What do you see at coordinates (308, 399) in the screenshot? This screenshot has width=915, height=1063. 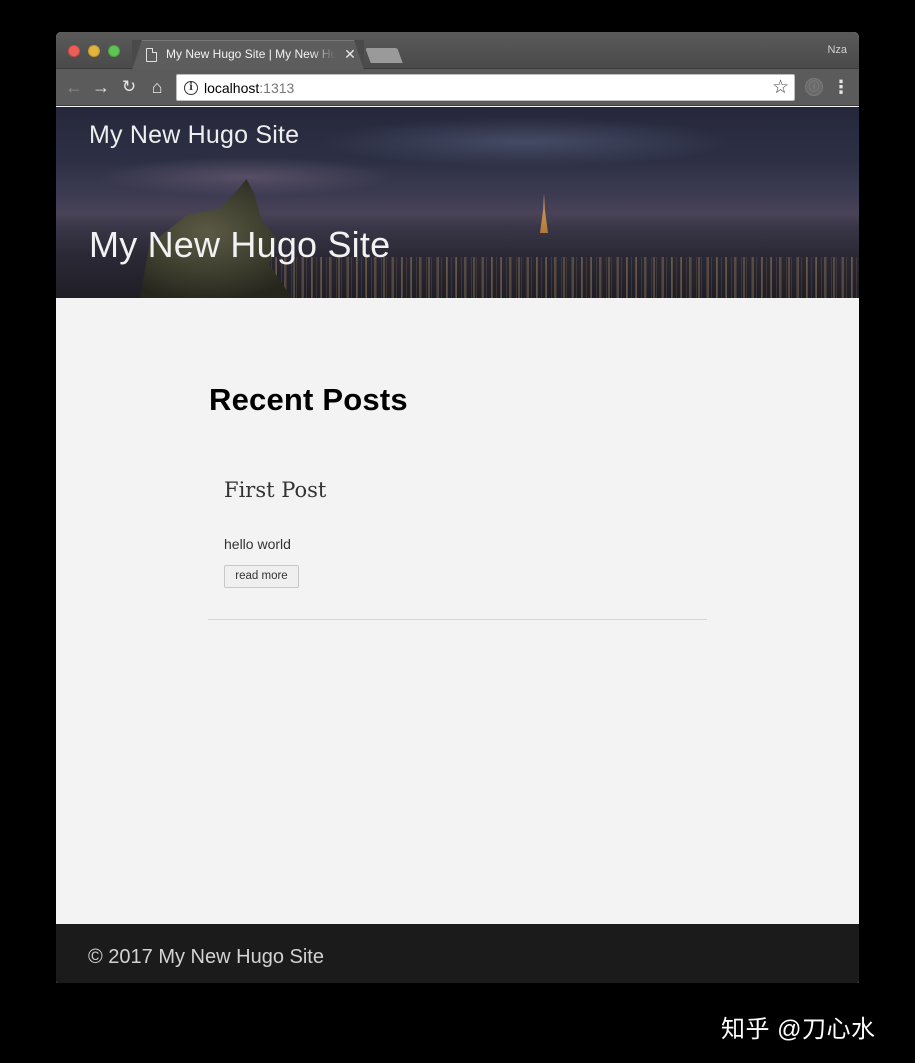 I see `section-title: Recent Posts` at bounding box center [308, 399].